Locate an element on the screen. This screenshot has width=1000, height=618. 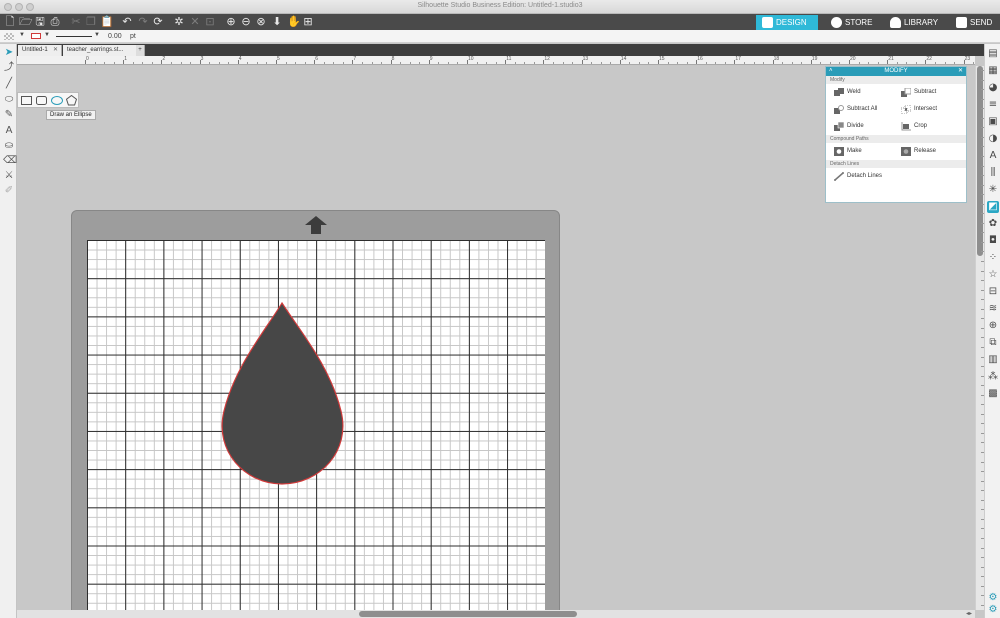
fill-color-icon: ◕ is located at coordinates (993, 88).